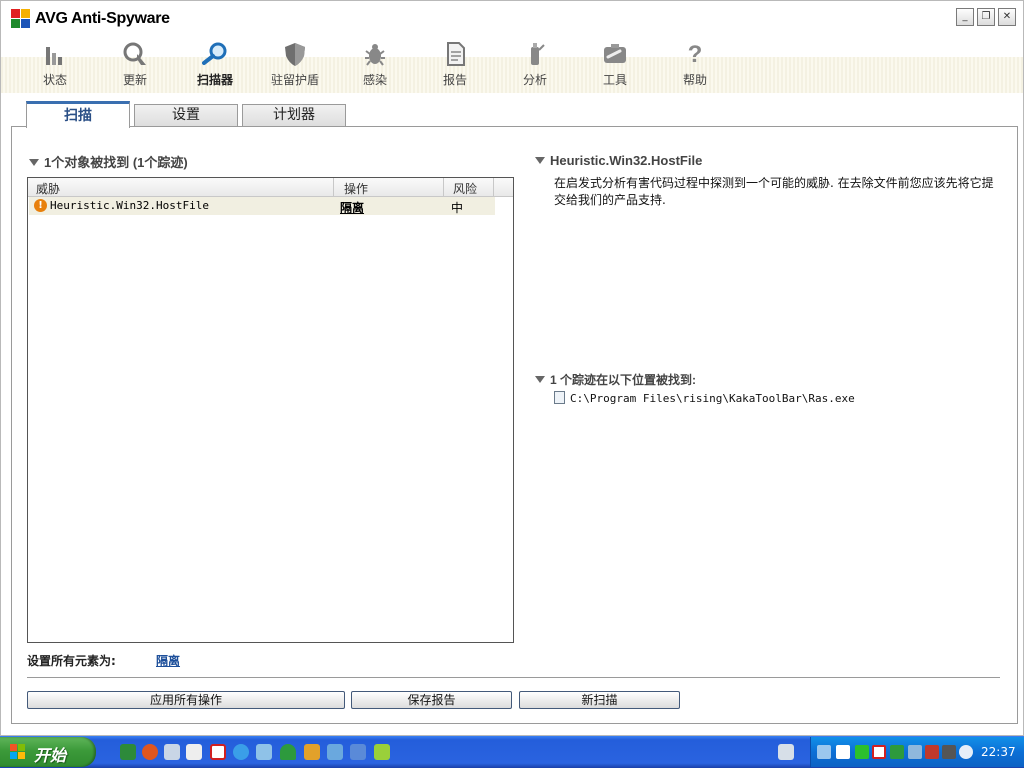  I want to click on set-all-action-link: 隔离, so click(168, 660).